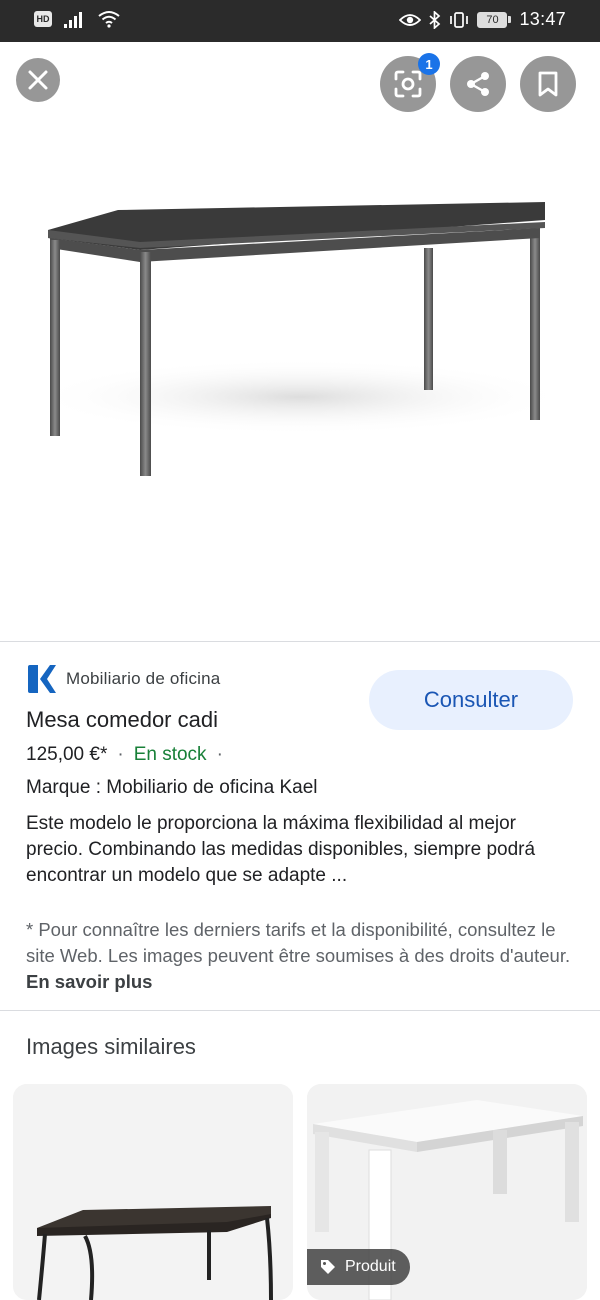 This screenshot has width=600, height=1300. Describe the element at coordinates (89, 981) in the screenshot. I see `learn-more-link: En savoir plus` at that location.